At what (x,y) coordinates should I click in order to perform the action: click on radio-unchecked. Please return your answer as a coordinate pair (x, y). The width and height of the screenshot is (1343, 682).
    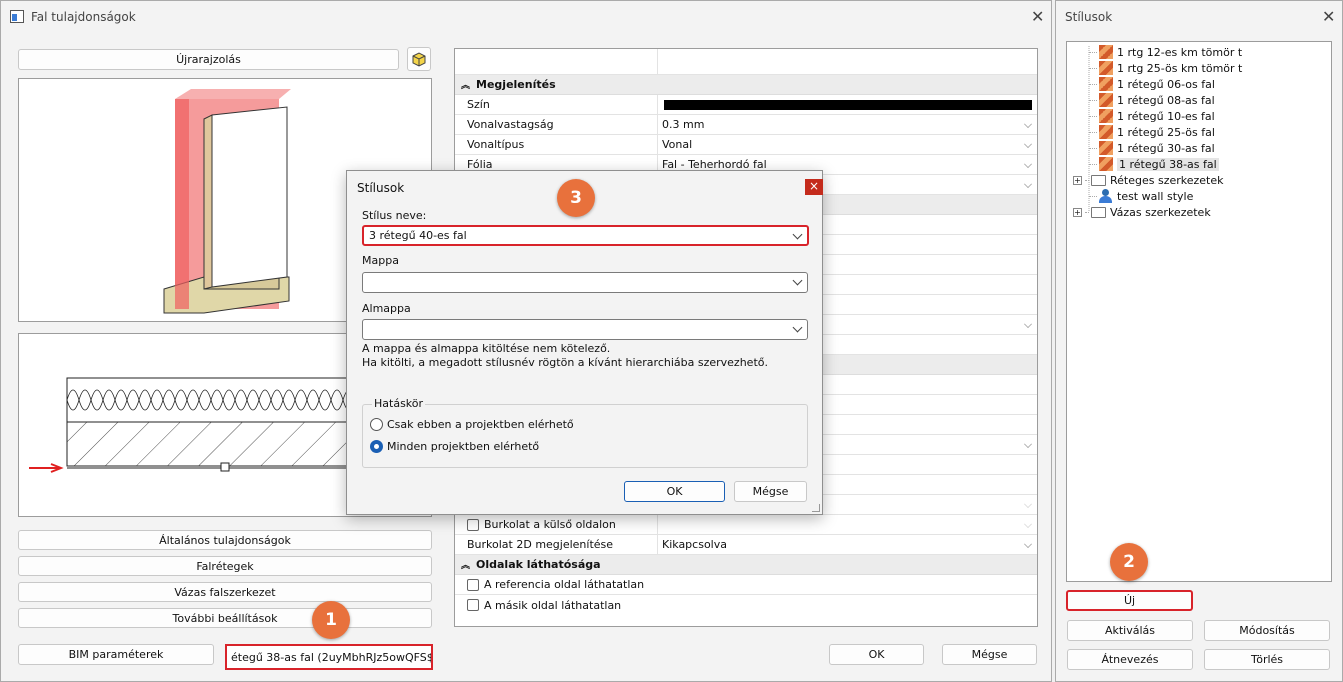
    Looking at the image, I should click on (376, 424).